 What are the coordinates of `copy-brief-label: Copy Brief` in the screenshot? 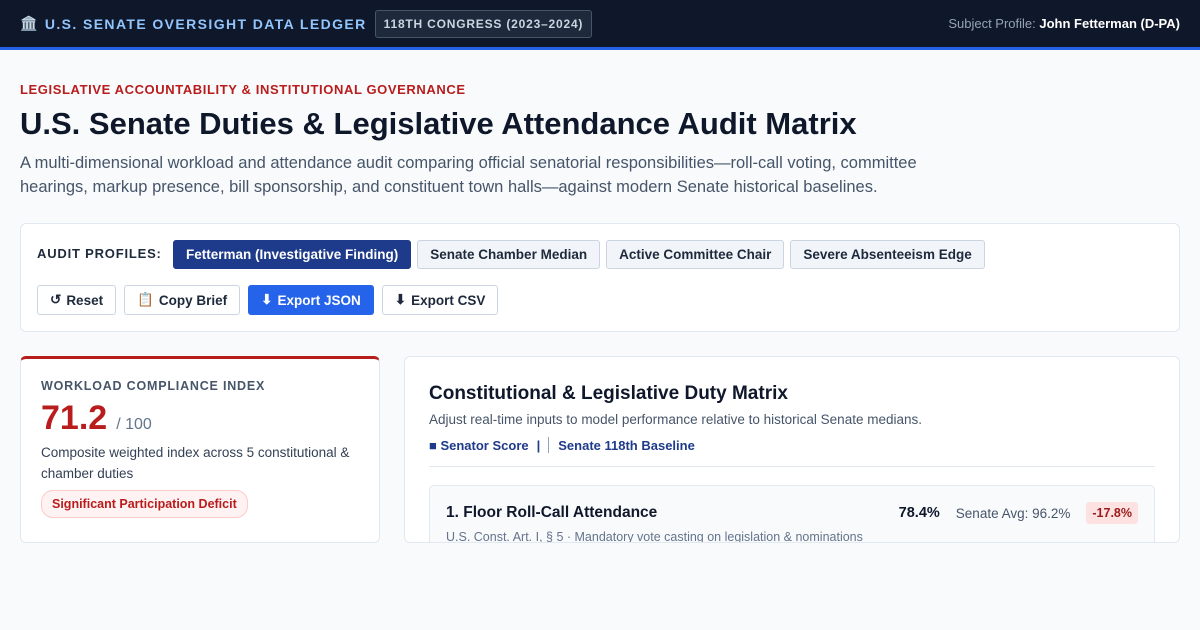 It's located at (193, 300).